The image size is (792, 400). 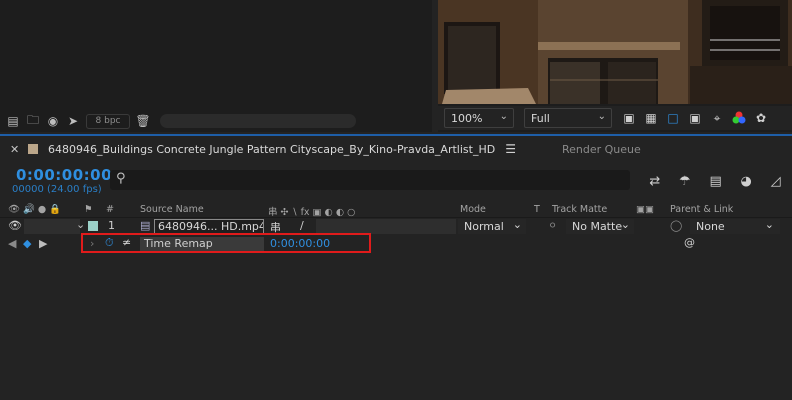 I want to click on parent-dropdown: None ⌄, so click(x=735, y=226).